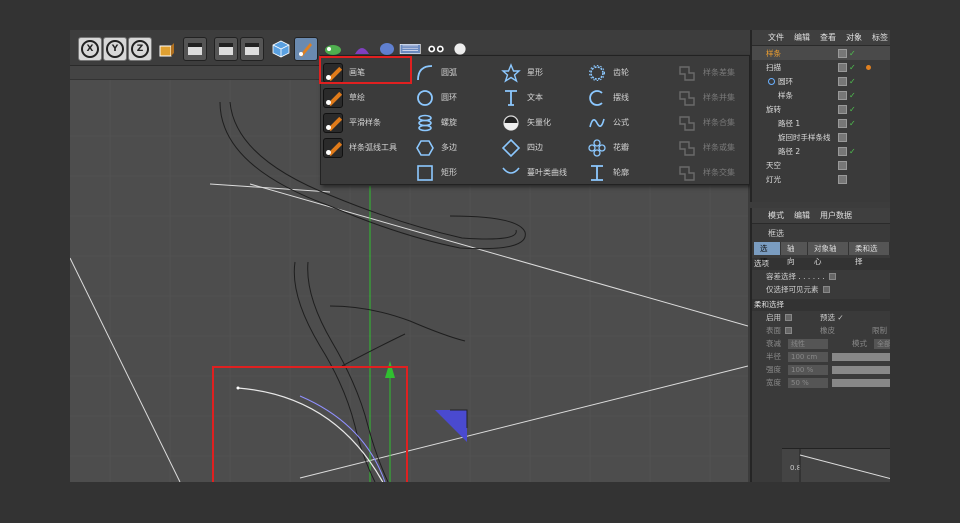 Image resolution: width=960 pixels, height=523 pixels. What do you see at coordinates (534, 72) in the screenshot?
I see `star-item: 星形` at bounding box center [534, 72].